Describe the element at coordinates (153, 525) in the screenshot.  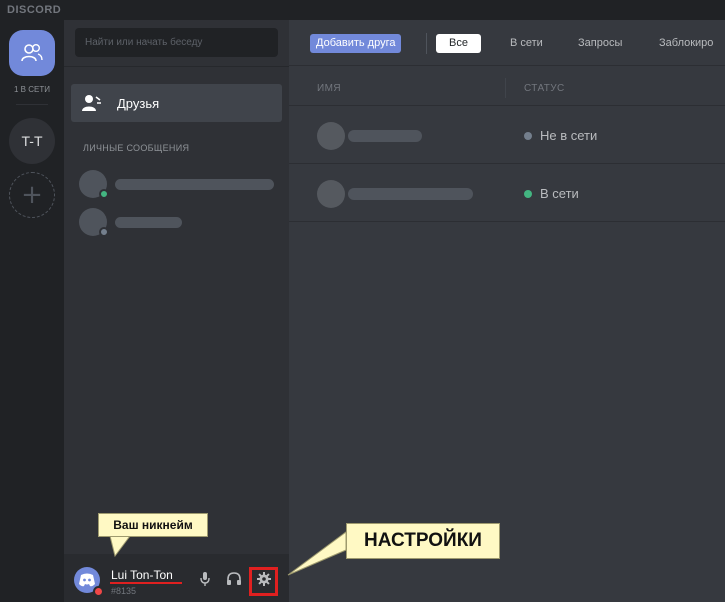
I see `nickname-callout: Ваш никнейм` at that location.